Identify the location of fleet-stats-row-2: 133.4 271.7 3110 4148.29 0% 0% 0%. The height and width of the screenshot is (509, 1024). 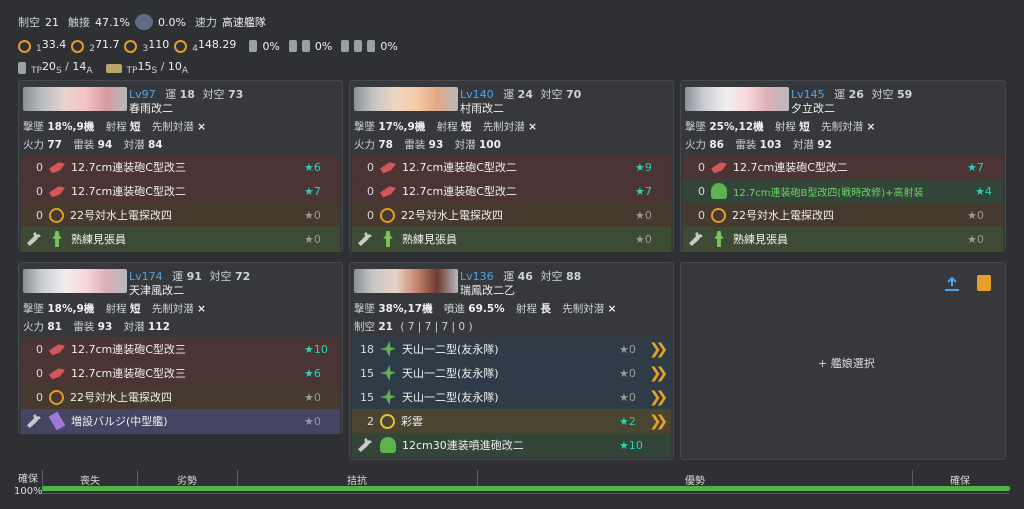
(208, 46).